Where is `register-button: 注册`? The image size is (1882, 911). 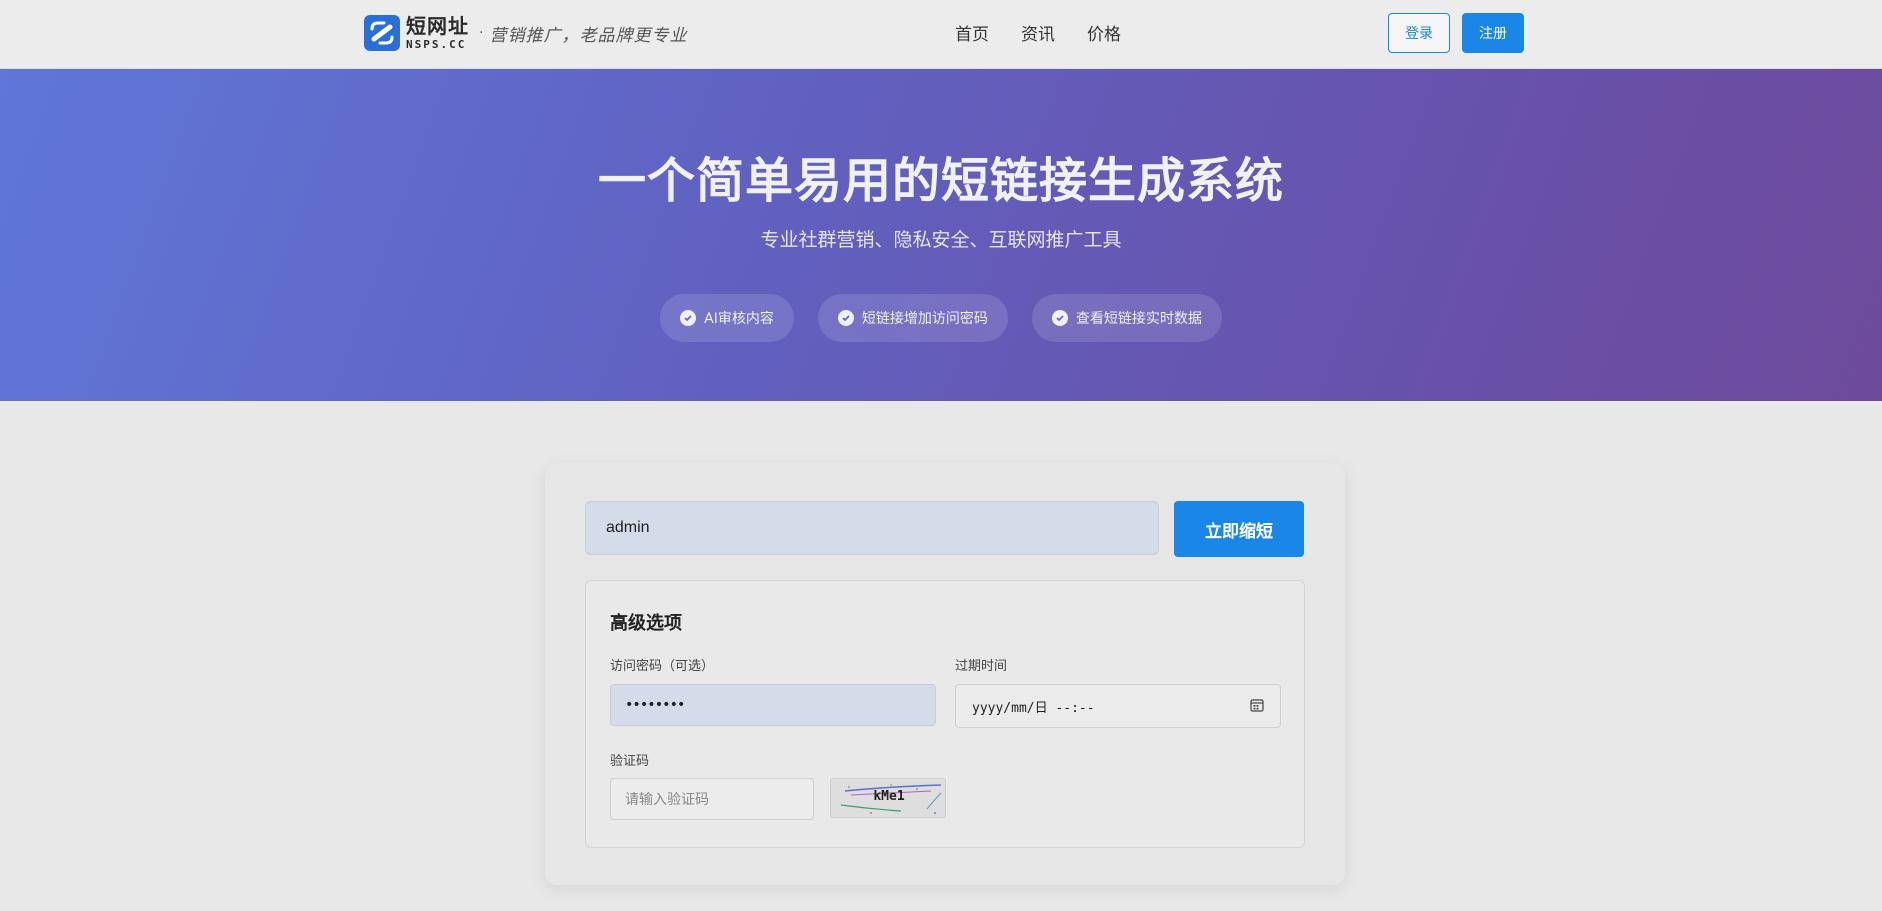
register-button: 注册 is located at coordinates (1493, 33).